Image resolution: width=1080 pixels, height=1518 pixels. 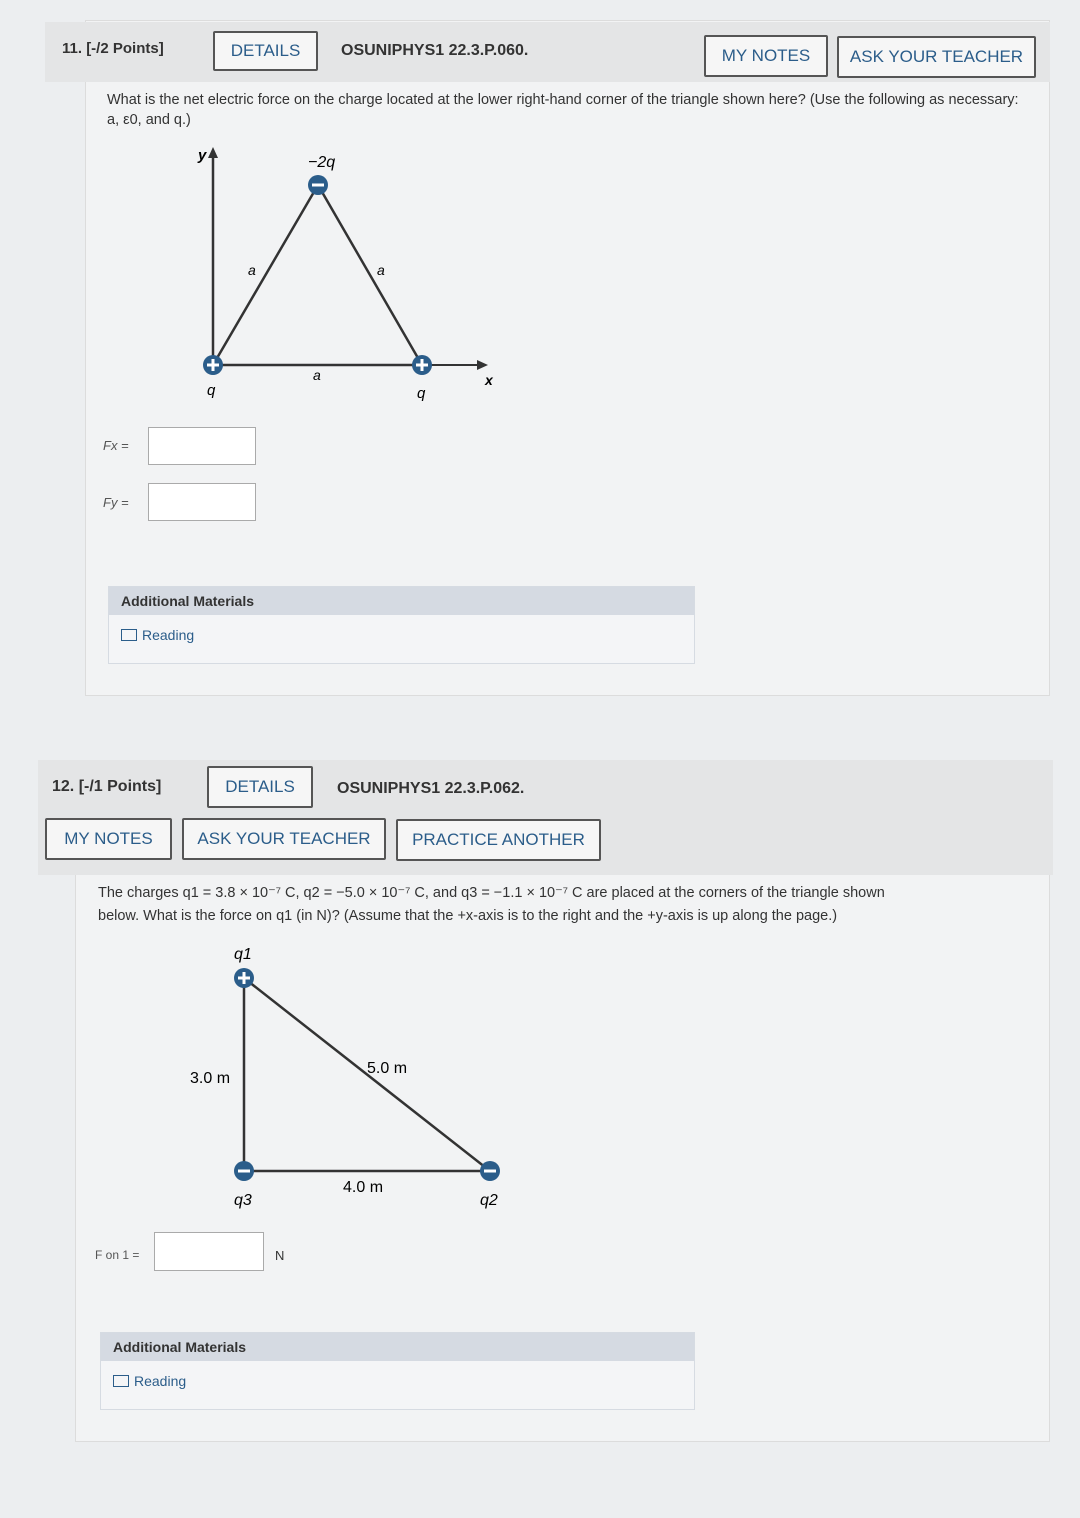 I want to click on q3-label: q3, so click(x=243, y=1200).